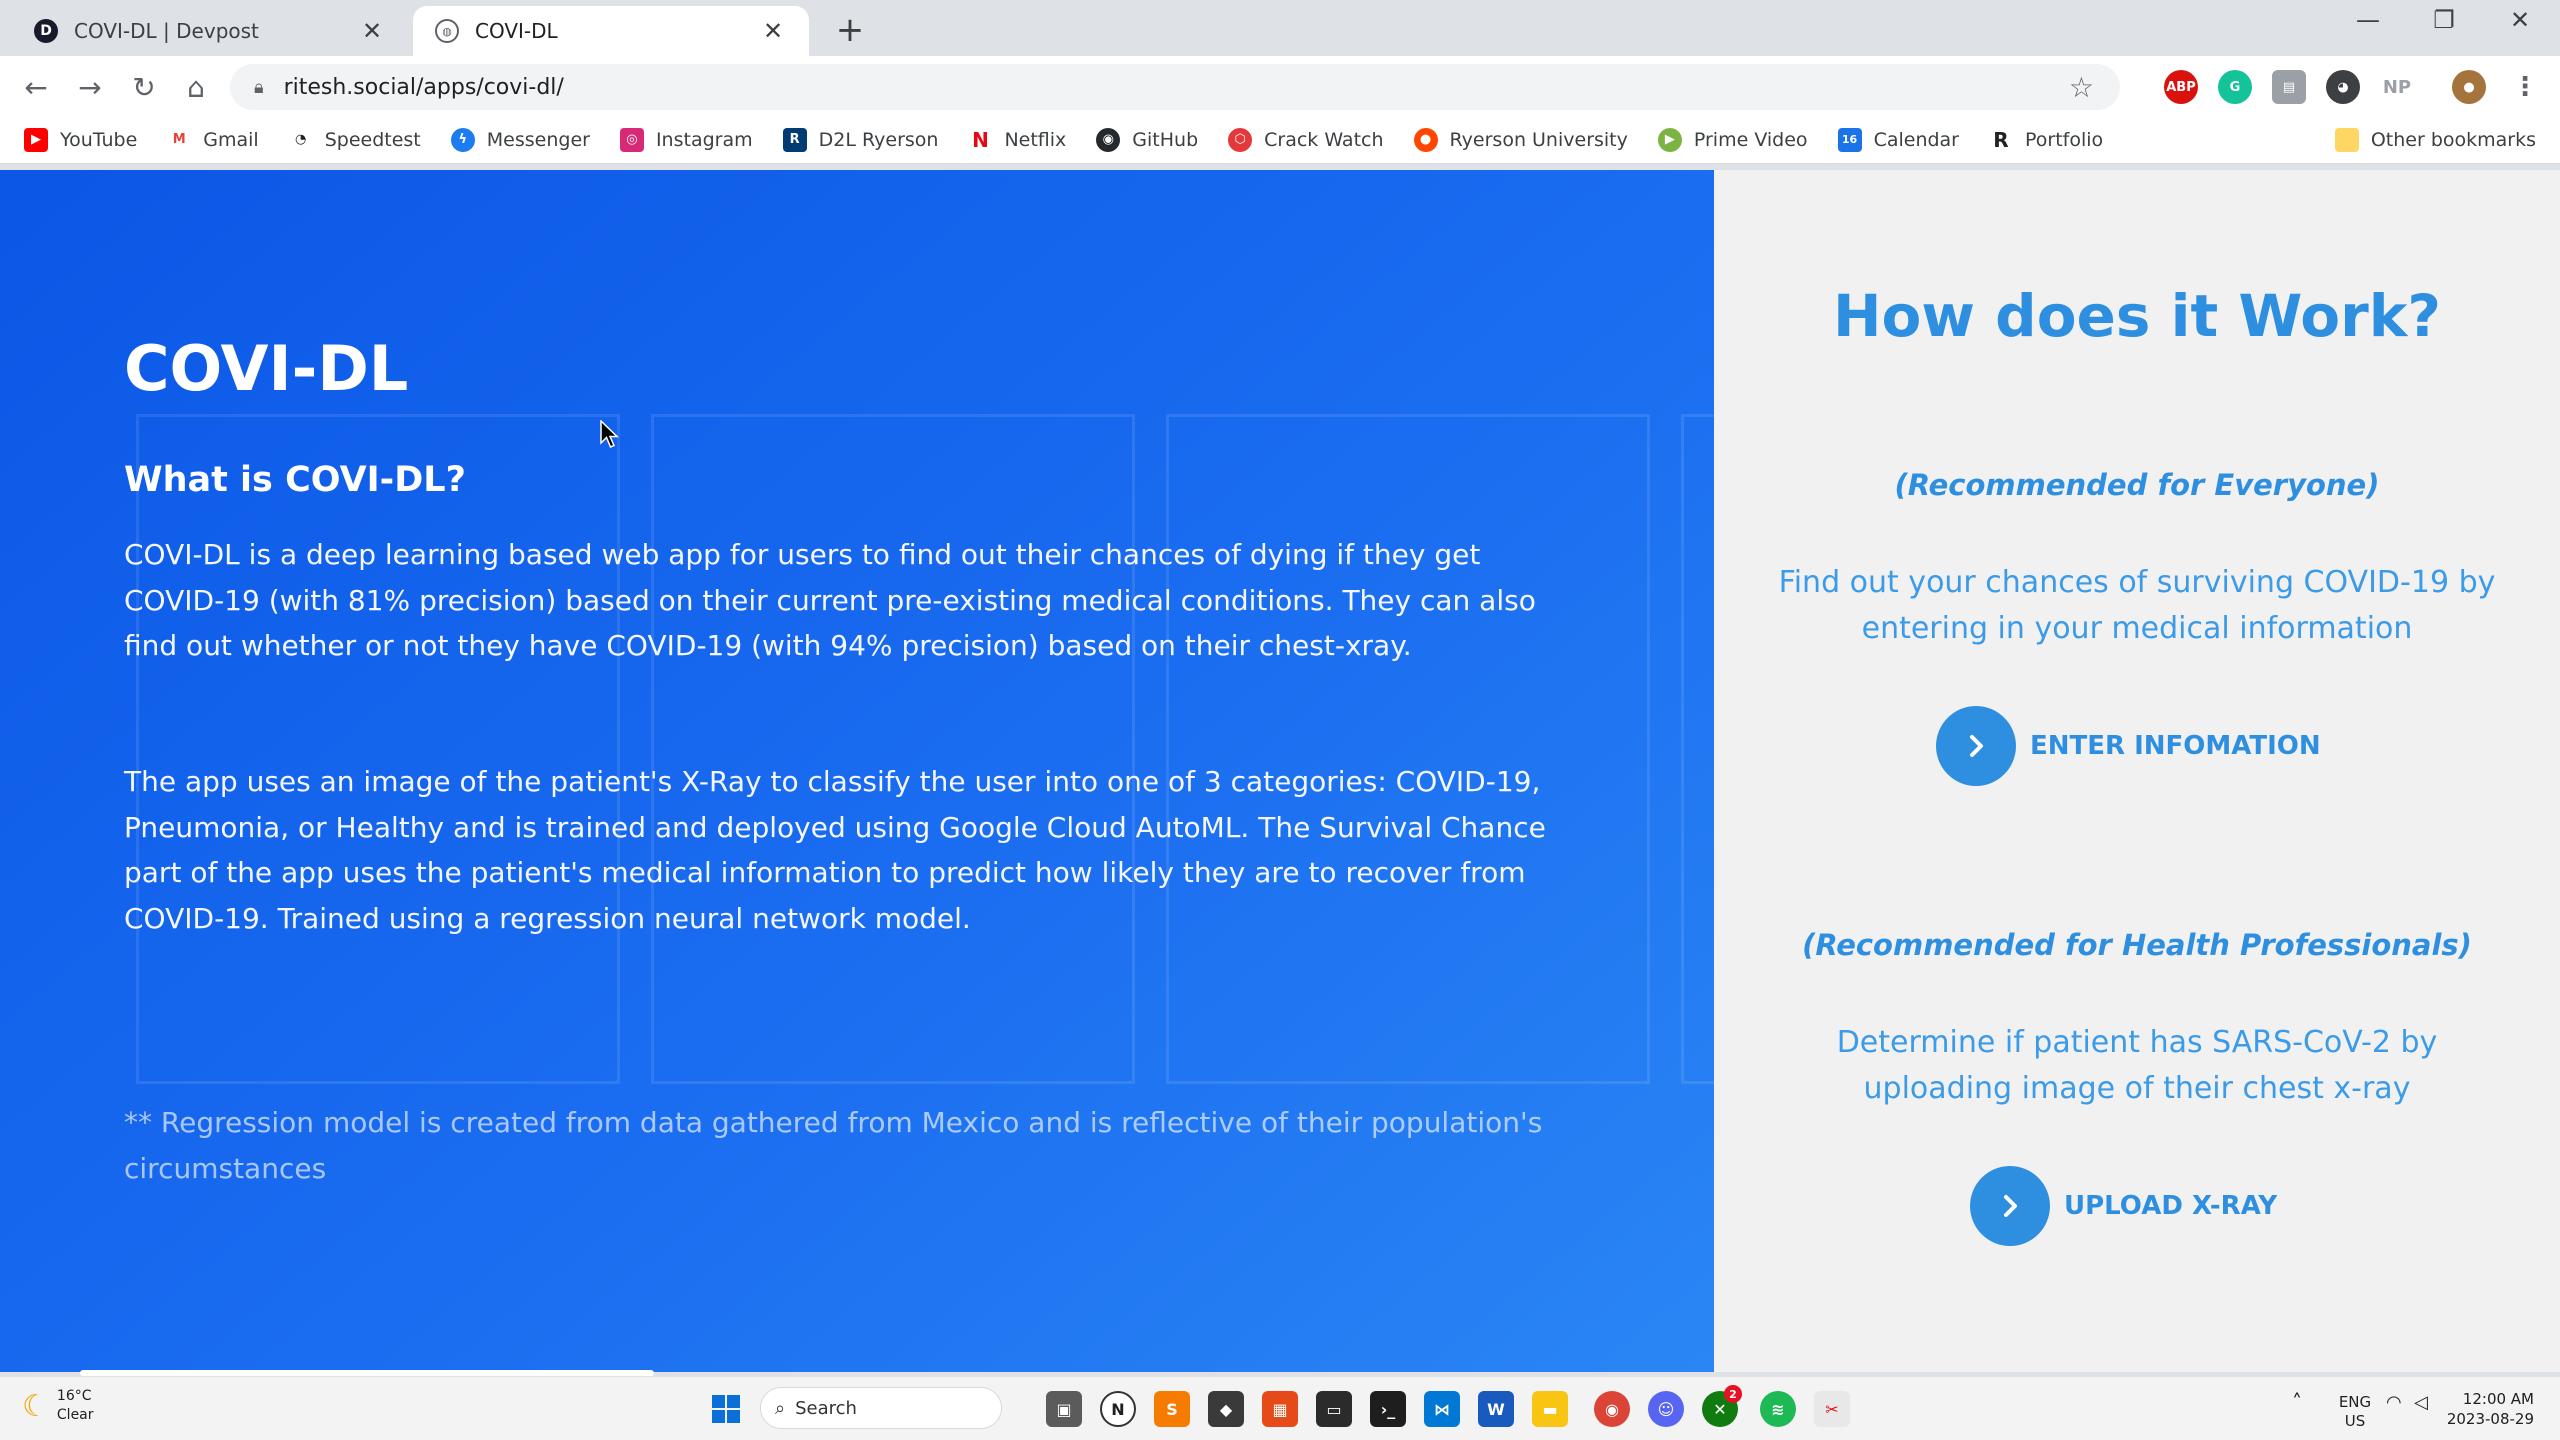 The height and width of the screenshot is (1440, 2560). What do you see at coordinates (2453, 139) in the screenshot?
I see `bookmark-label: Other bookmarks` at bounding box center [2453, 139].